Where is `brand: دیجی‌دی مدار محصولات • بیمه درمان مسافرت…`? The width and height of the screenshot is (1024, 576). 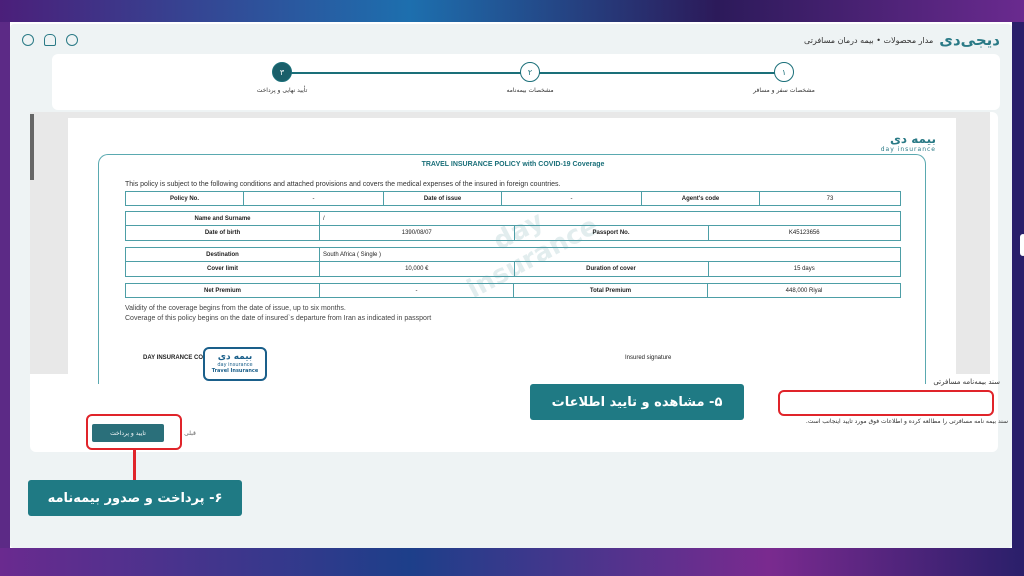 brand: دیجی‌دی مدار محصولات • بیمه درمان مسافرت… is located at coordinates (902, 40).